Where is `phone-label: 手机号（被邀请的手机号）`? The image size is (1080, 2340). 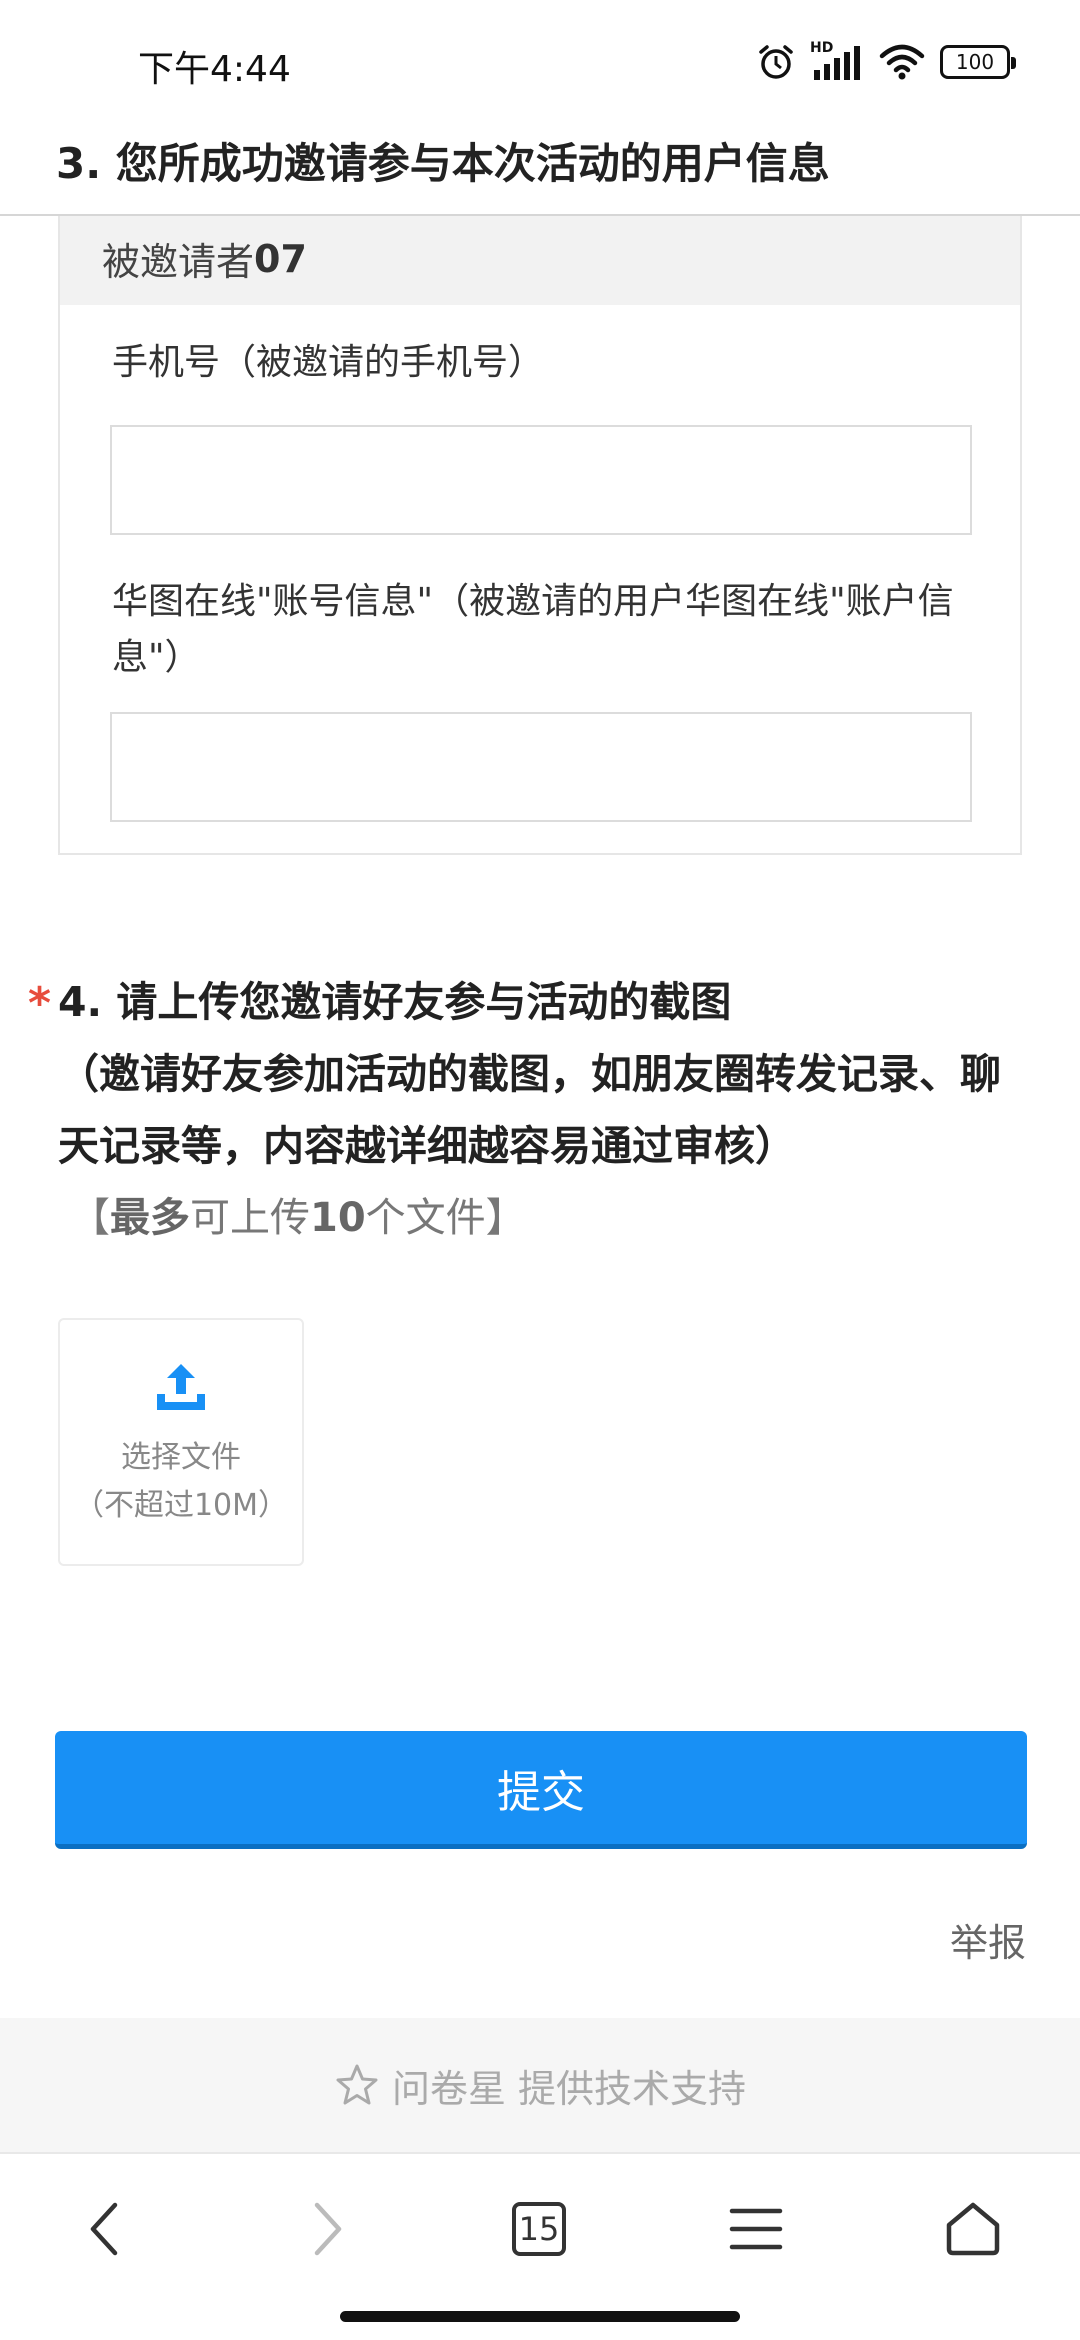
phone-label: 手机号（被邀请的手机号） is located at coordinates (328, 362).